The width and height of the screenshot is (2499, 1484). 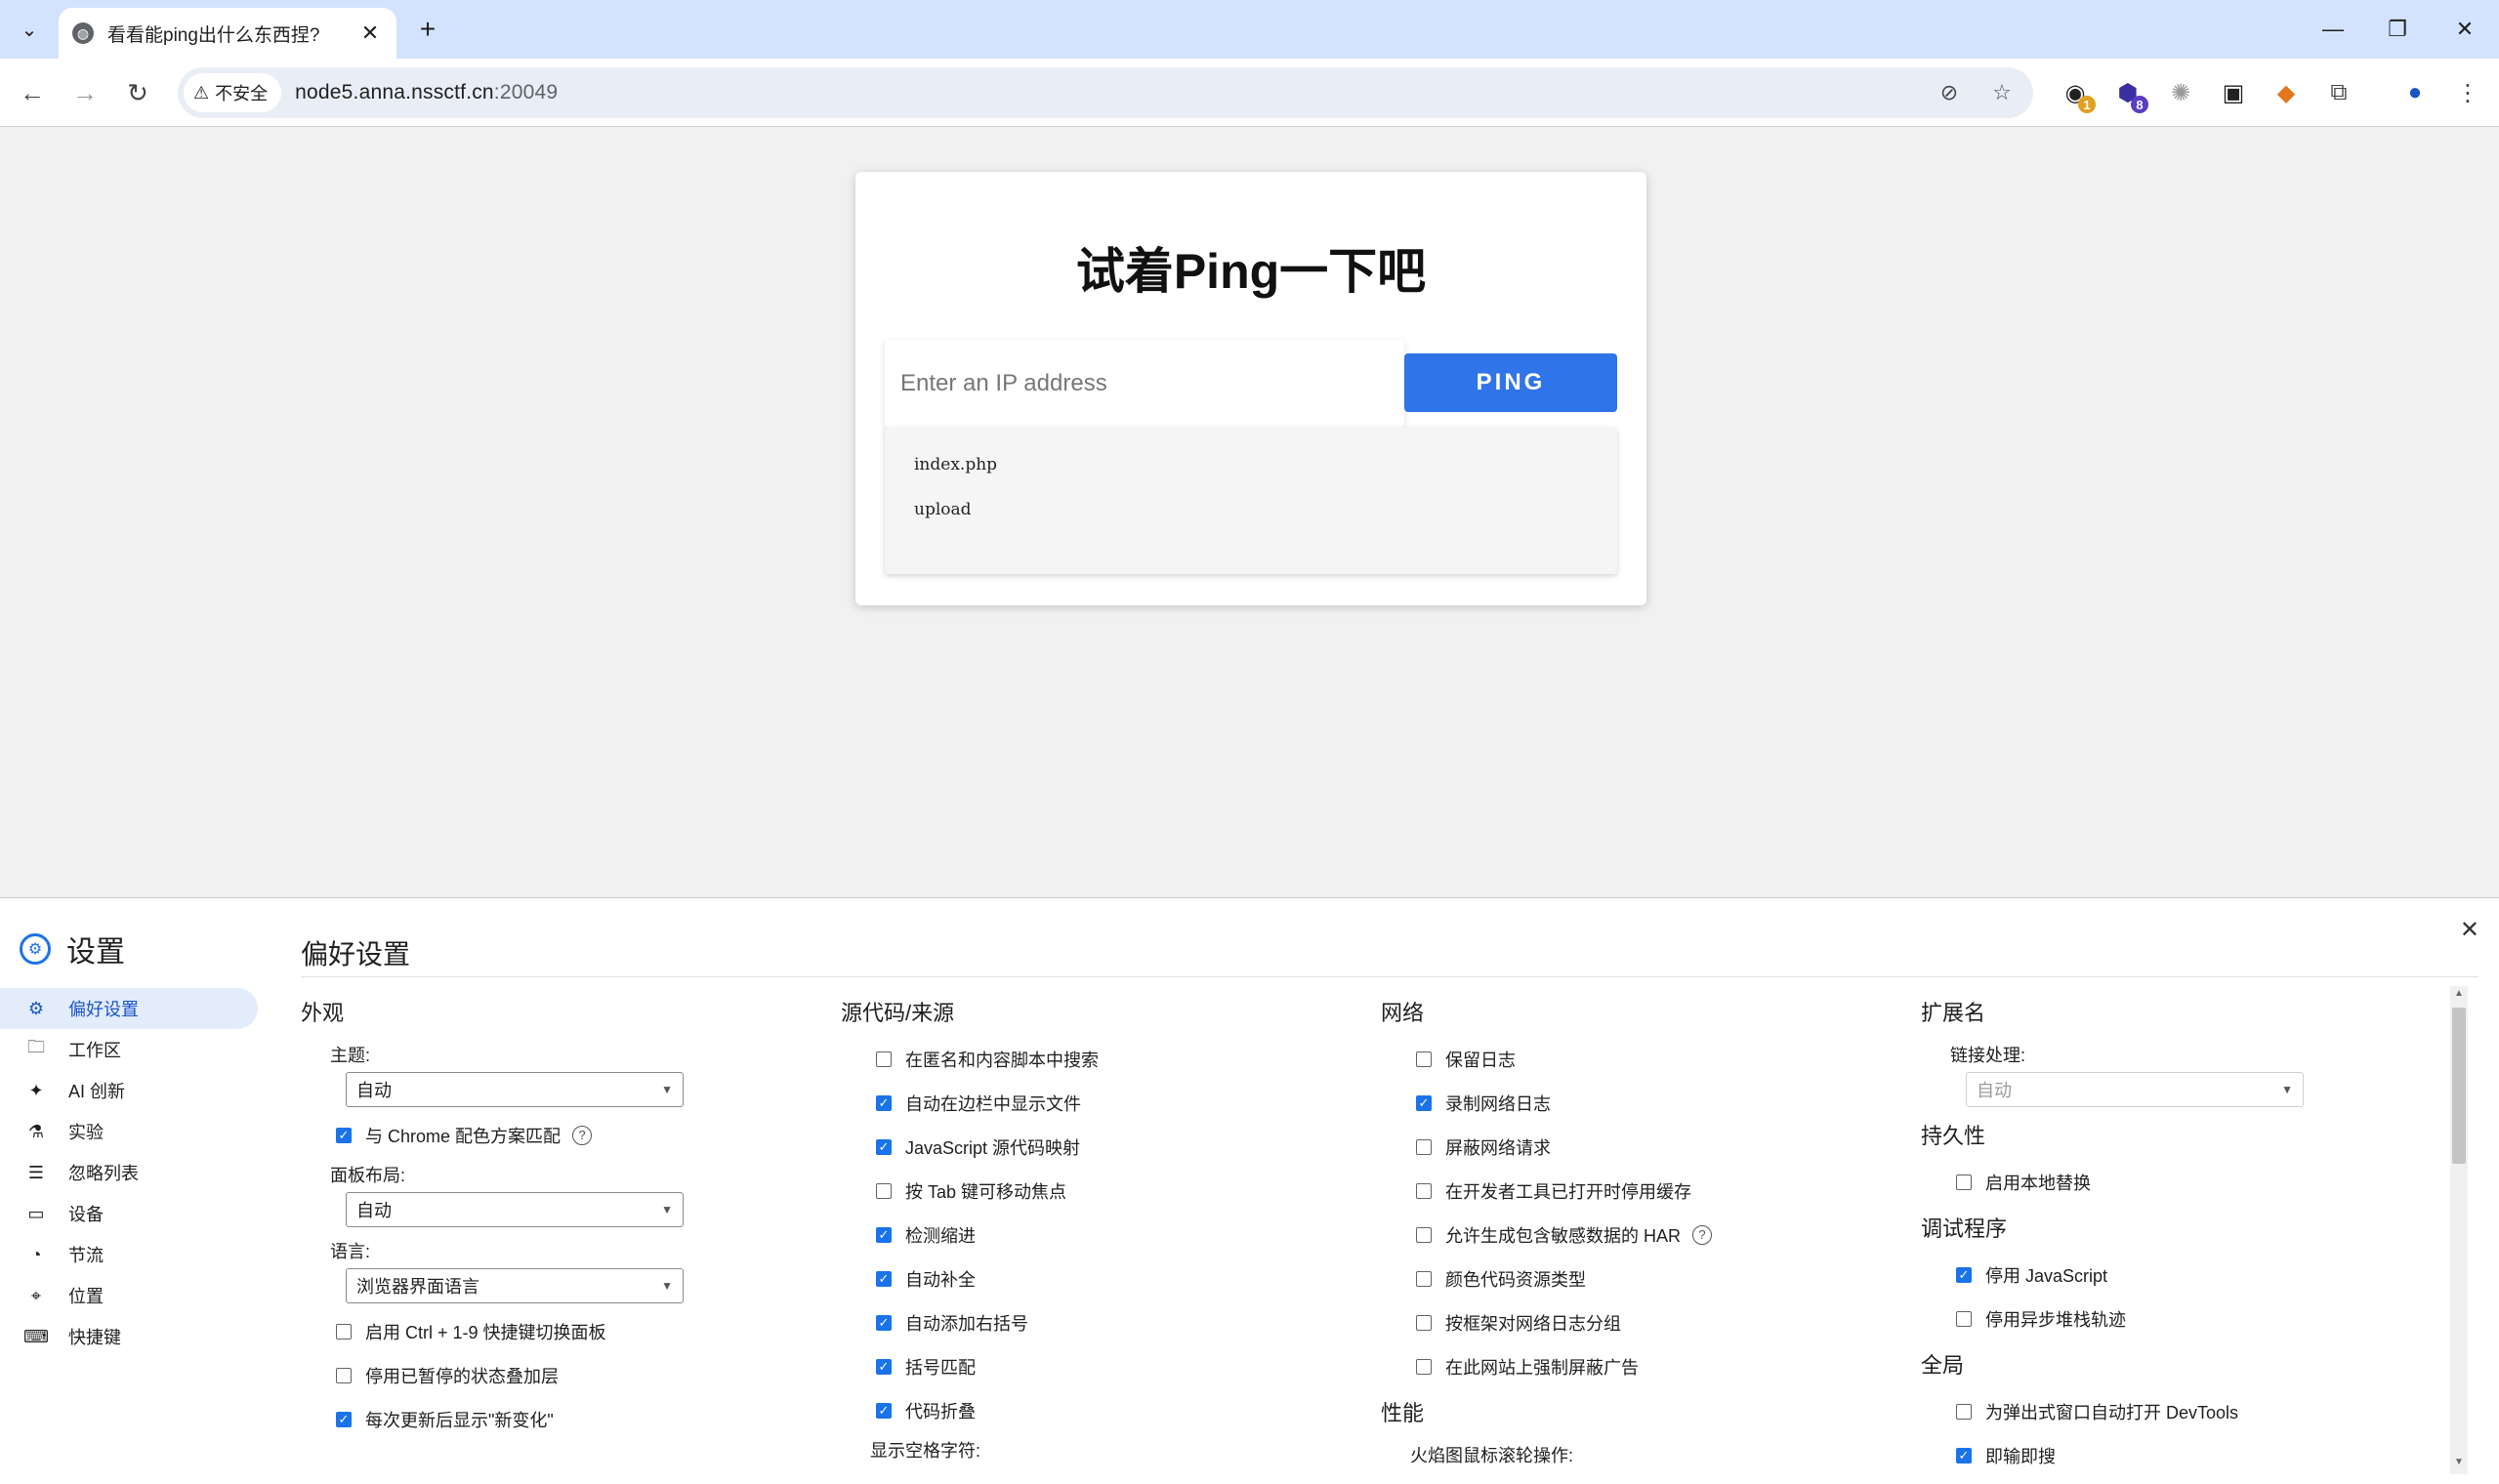 I want to click on sidebar-item-workspace: 🗀 工作区, so click(x=129, y=1049).